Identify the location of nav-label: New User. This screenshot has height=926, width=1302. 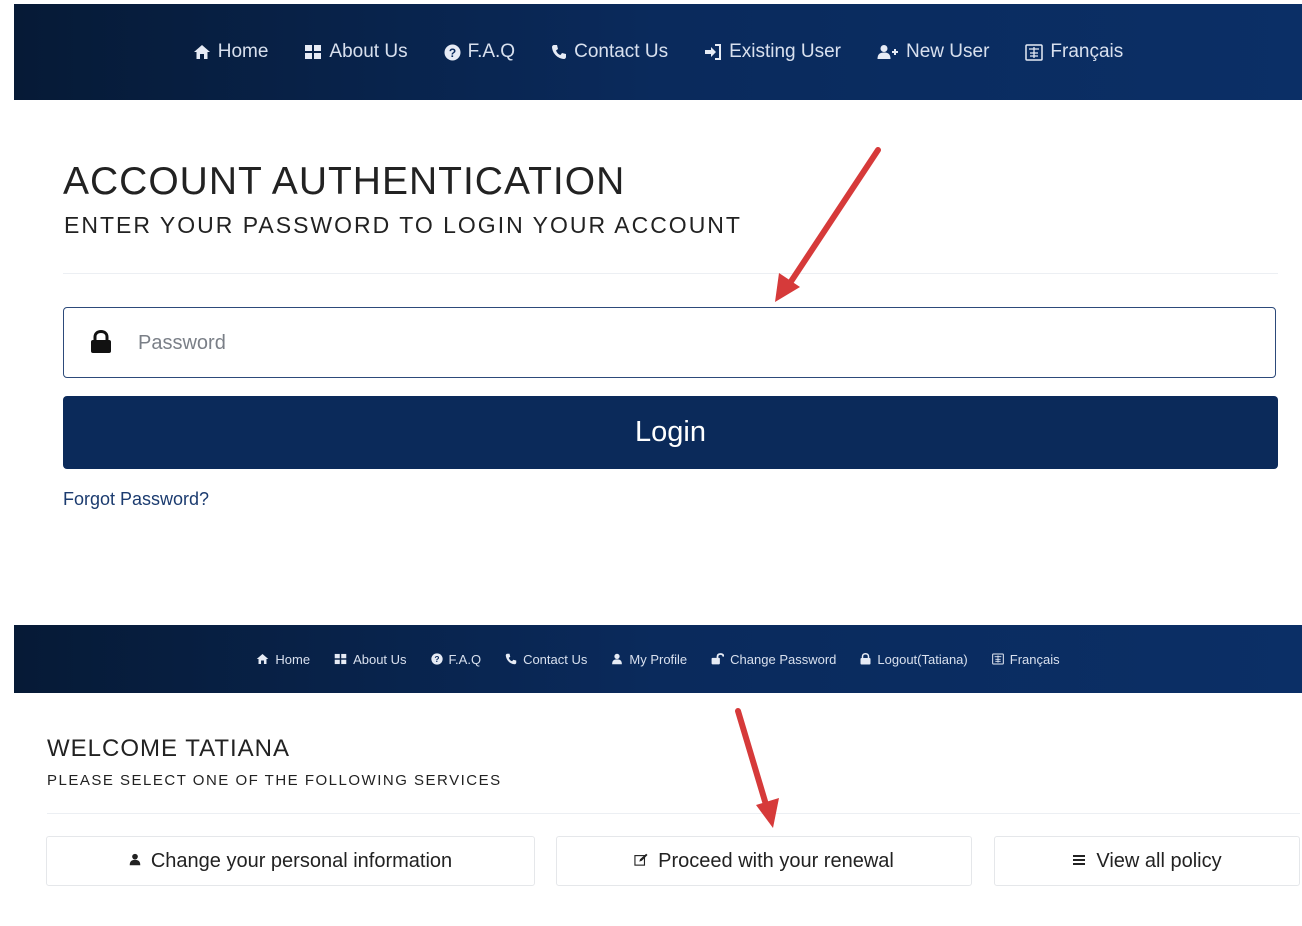
(948, 51).